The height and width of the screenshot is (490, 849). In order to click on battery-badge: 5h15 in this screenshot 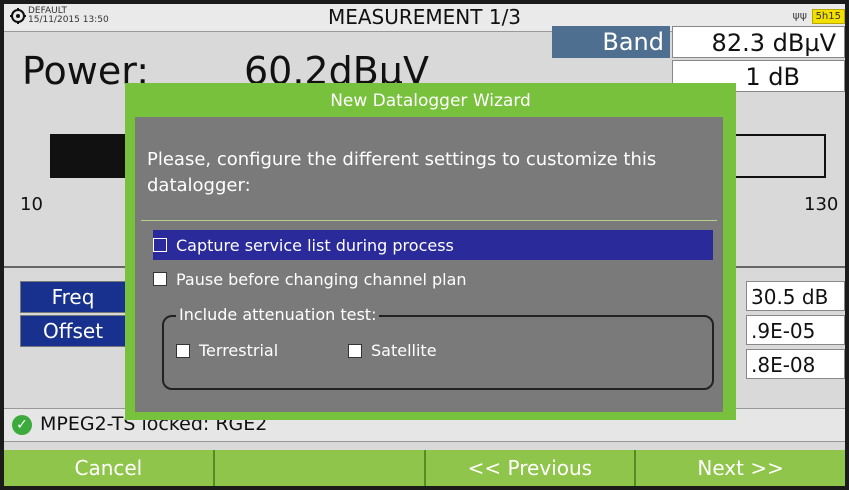, I will do `click(828, 16)`.